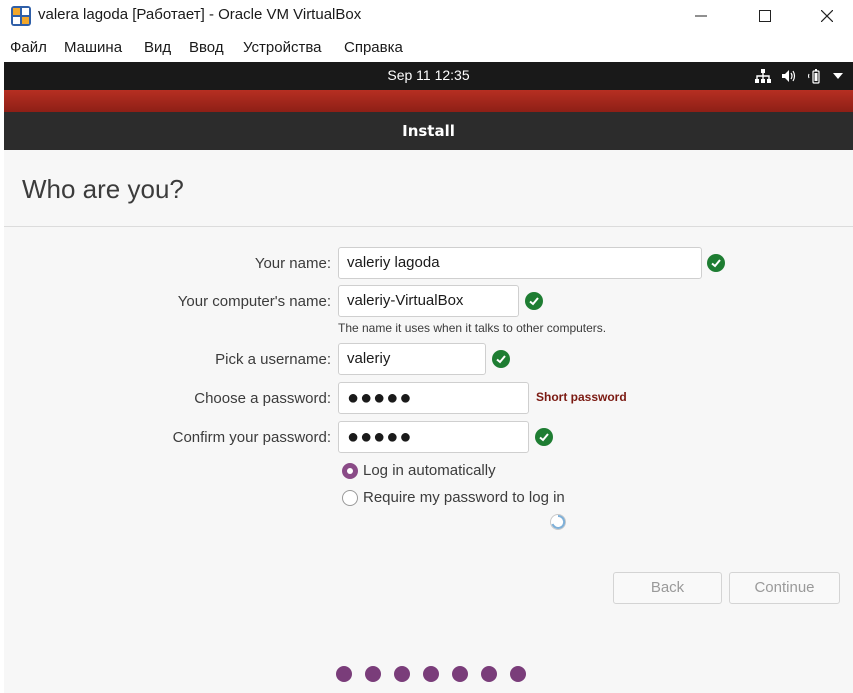  Describe the element at coordinates (544, 437) in the screenshot. I see `confirm-password-valid-check-icon` at that location.